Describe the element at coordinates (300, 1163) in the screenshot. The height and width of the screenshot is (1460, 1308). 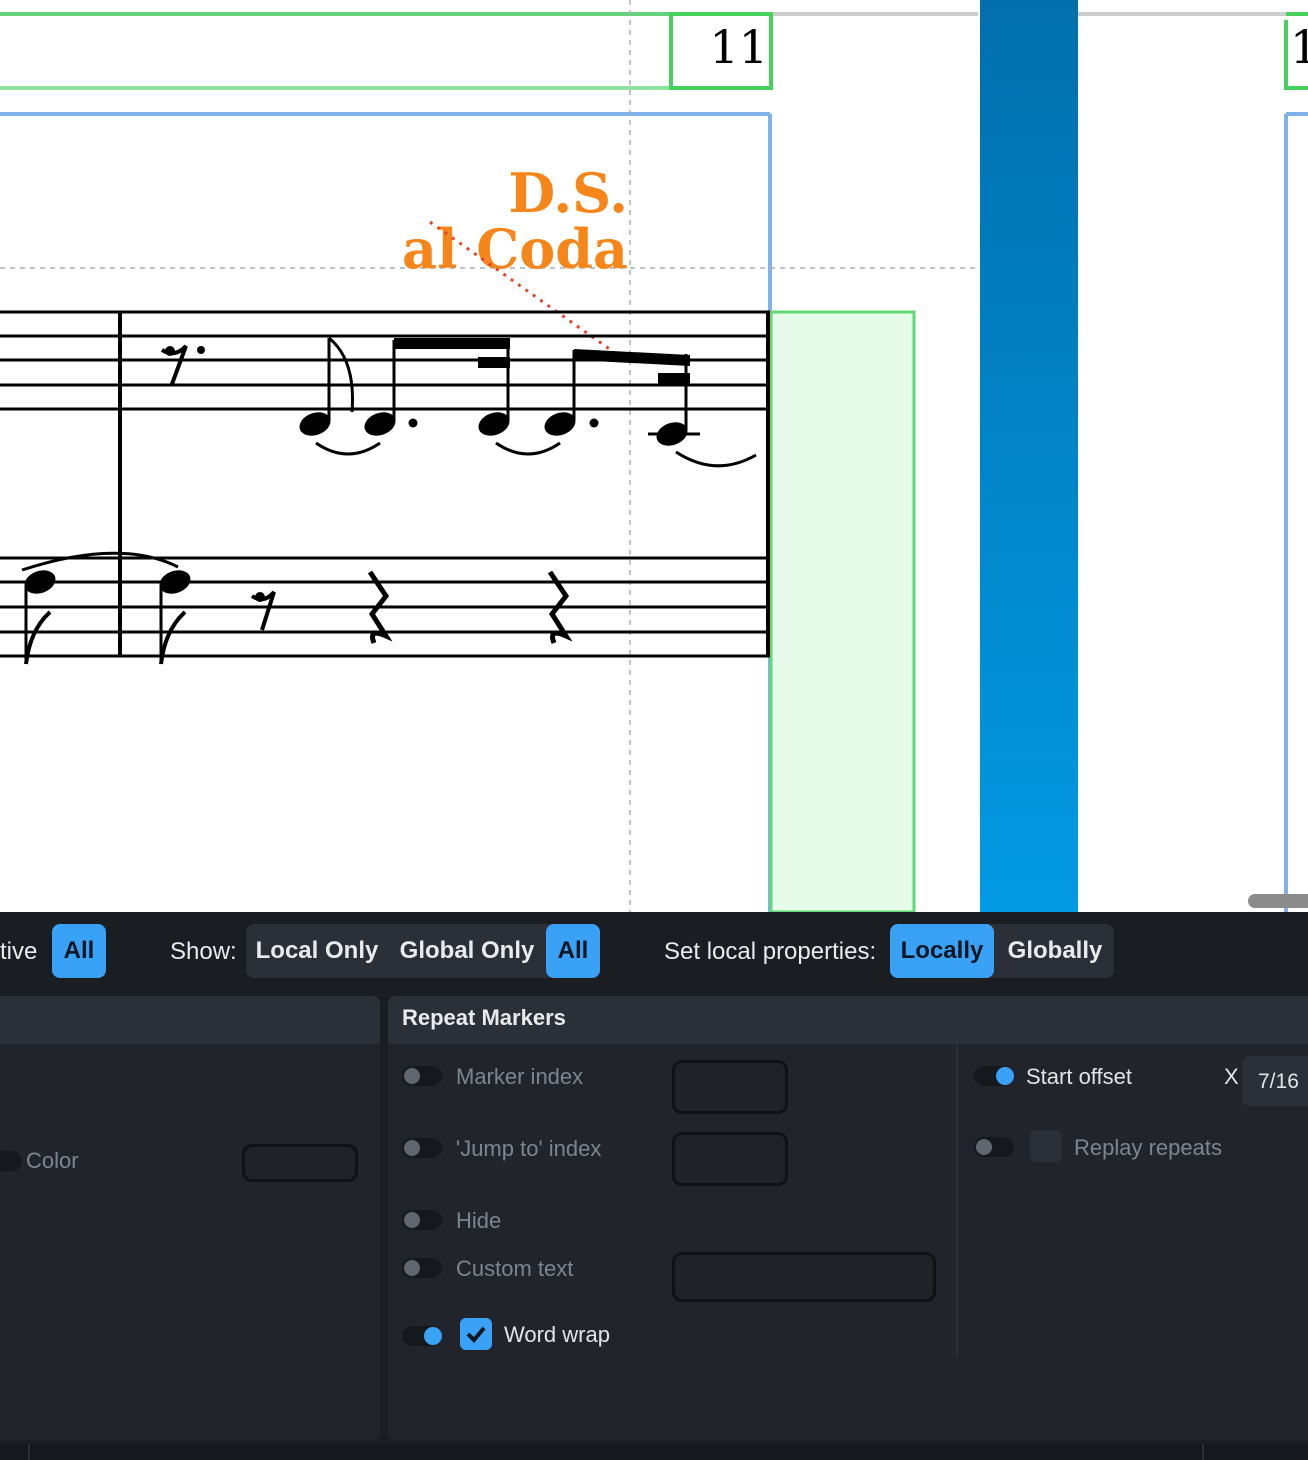
I see `color-field` at that location.